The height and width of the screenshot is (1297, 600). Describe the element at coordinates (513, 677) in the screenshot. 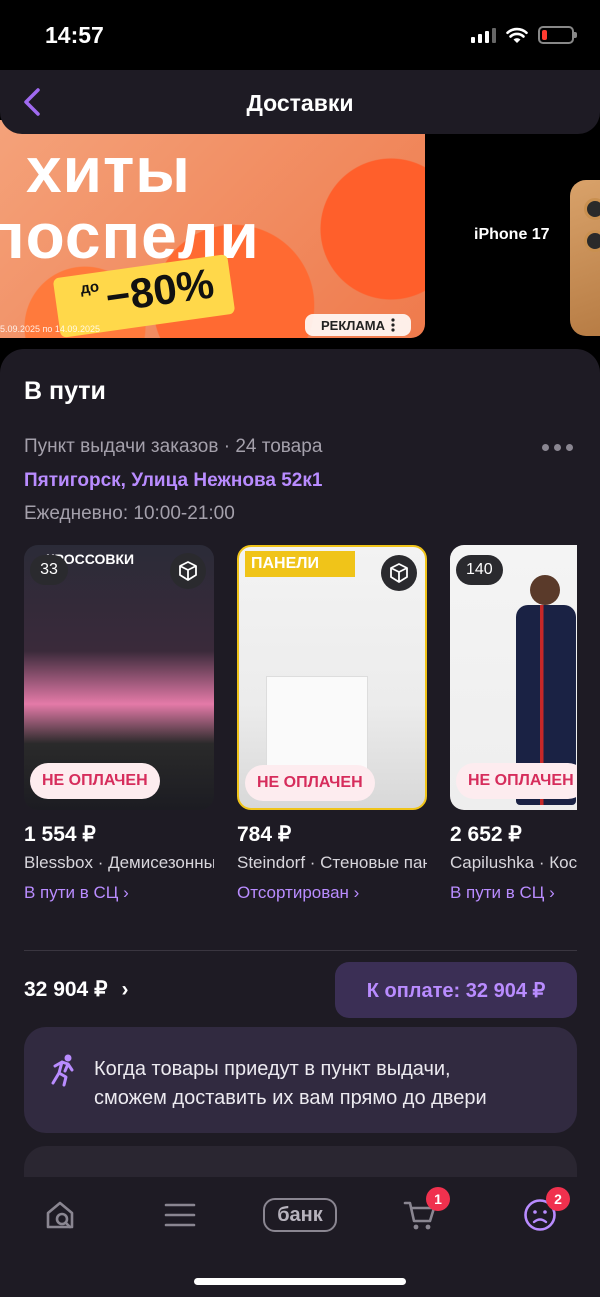

I see `product-image: 140 НЕ ОПЛАЧЕН` at that location.